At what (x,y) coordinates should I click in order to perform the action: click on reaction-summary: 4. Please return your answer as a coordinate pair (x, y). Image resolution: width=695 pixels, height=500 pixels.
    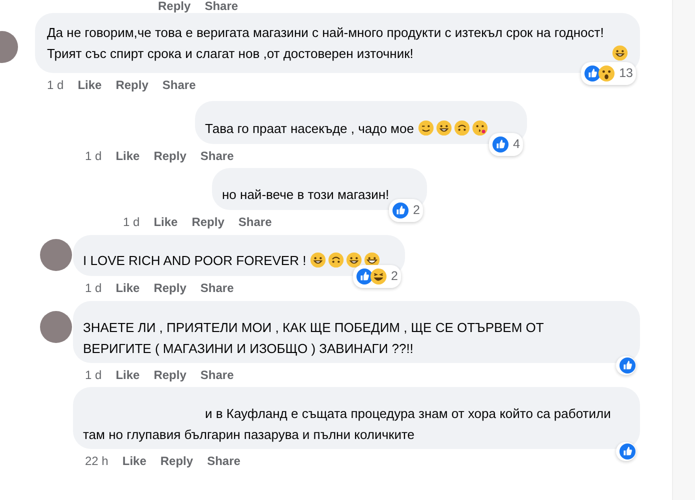
    Looking at the image, I should click on (506, 144).